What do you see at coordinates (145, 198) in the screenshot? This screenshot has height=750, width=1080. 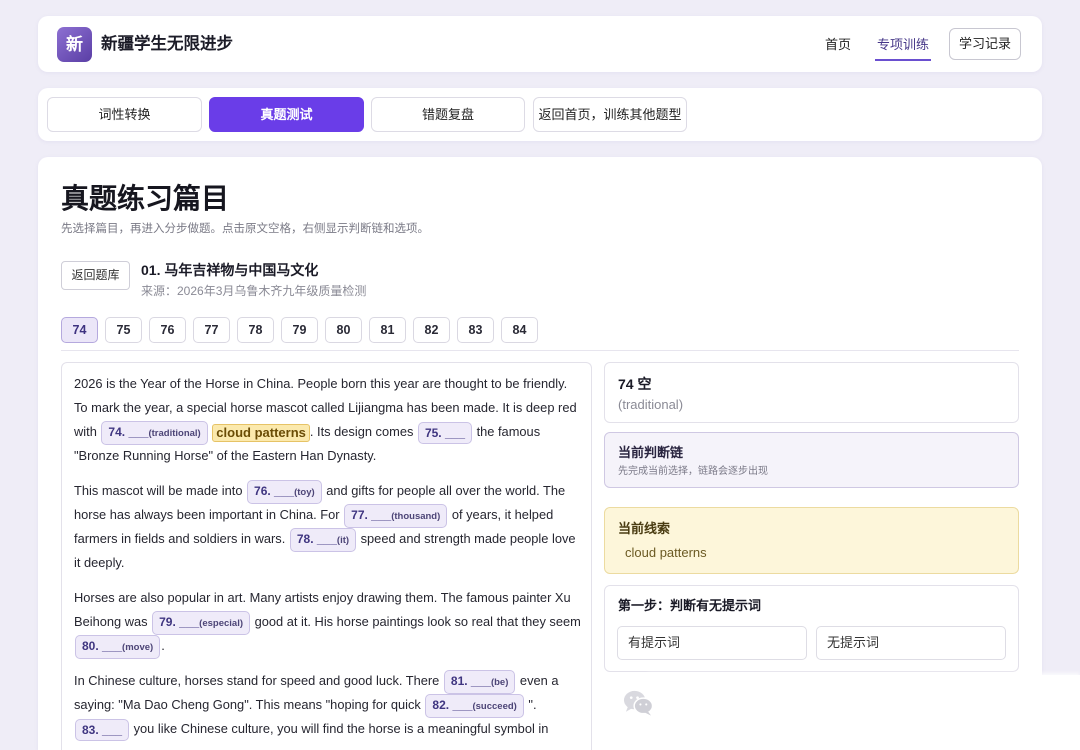 I see `page-title: 真题练习篇目` at bounding box center [145, 198].